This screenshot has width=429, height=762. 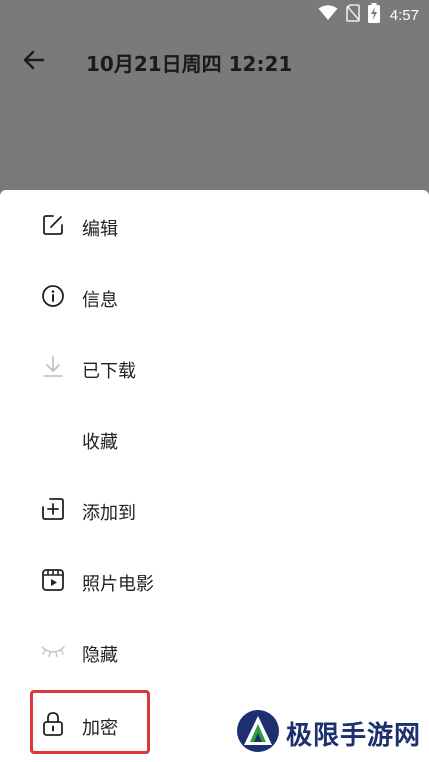 What do you see at coordinates (354, 735) in the screenshot?
I see `watermark-text: 极限手游网` at bounding box center [354, 735].